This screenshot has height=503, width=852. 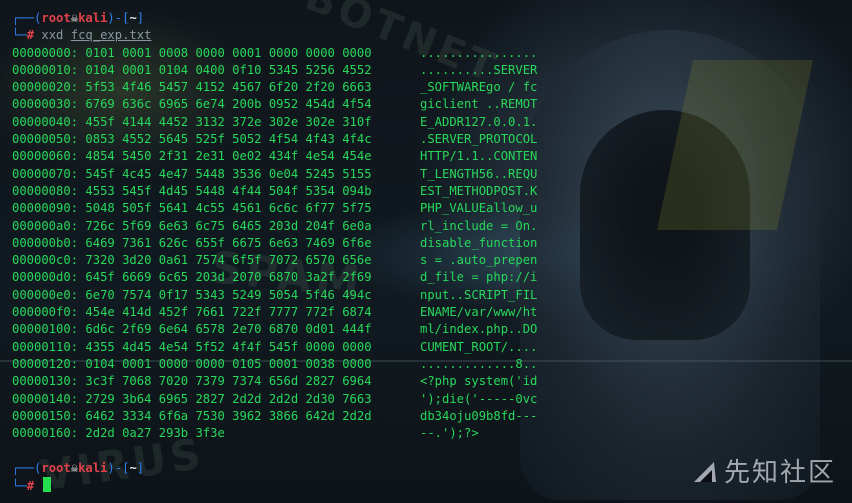 What do you see at coordinates (45, 225) in the screenshot?
I see `hexdump-address: 000000a0:` at bounding box center [45, 225].